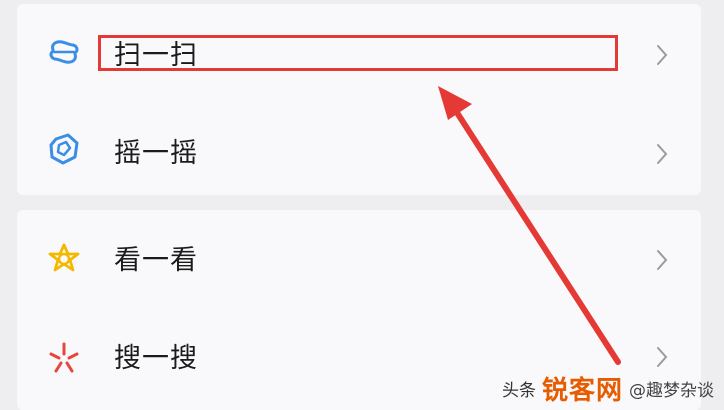 The height and width of the screenshot is (410, 724). What do you see at coordinates (156, 358) in the screenshot?
I see `menu-item-label: 搜一搜` at bounding box center [156, 358].